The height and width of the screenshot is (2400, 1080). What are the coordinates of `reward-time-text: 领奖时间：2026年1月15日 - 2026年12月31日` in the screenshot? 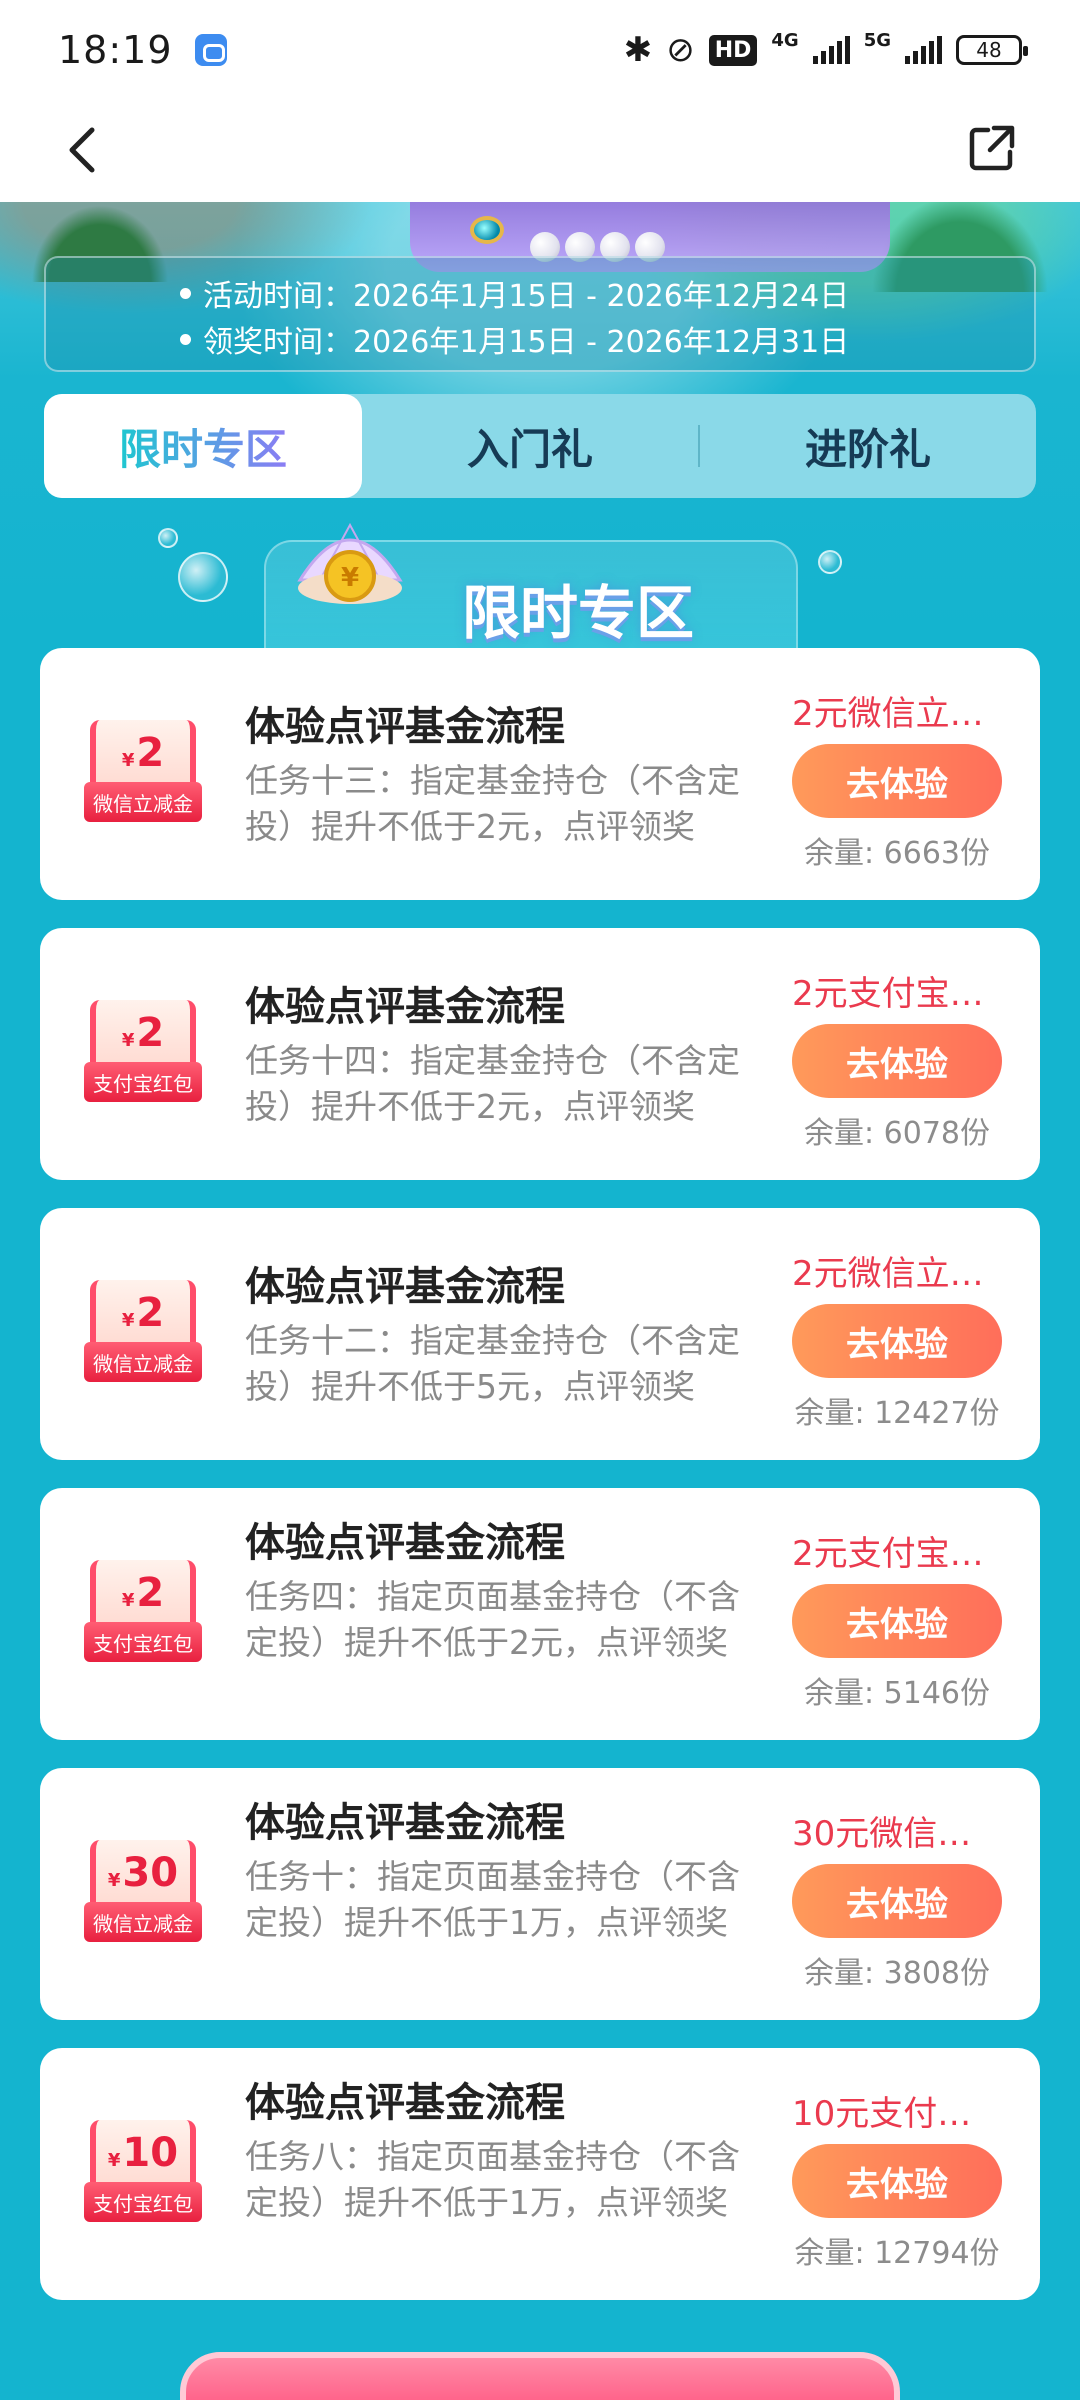 It's located at (526, 342).